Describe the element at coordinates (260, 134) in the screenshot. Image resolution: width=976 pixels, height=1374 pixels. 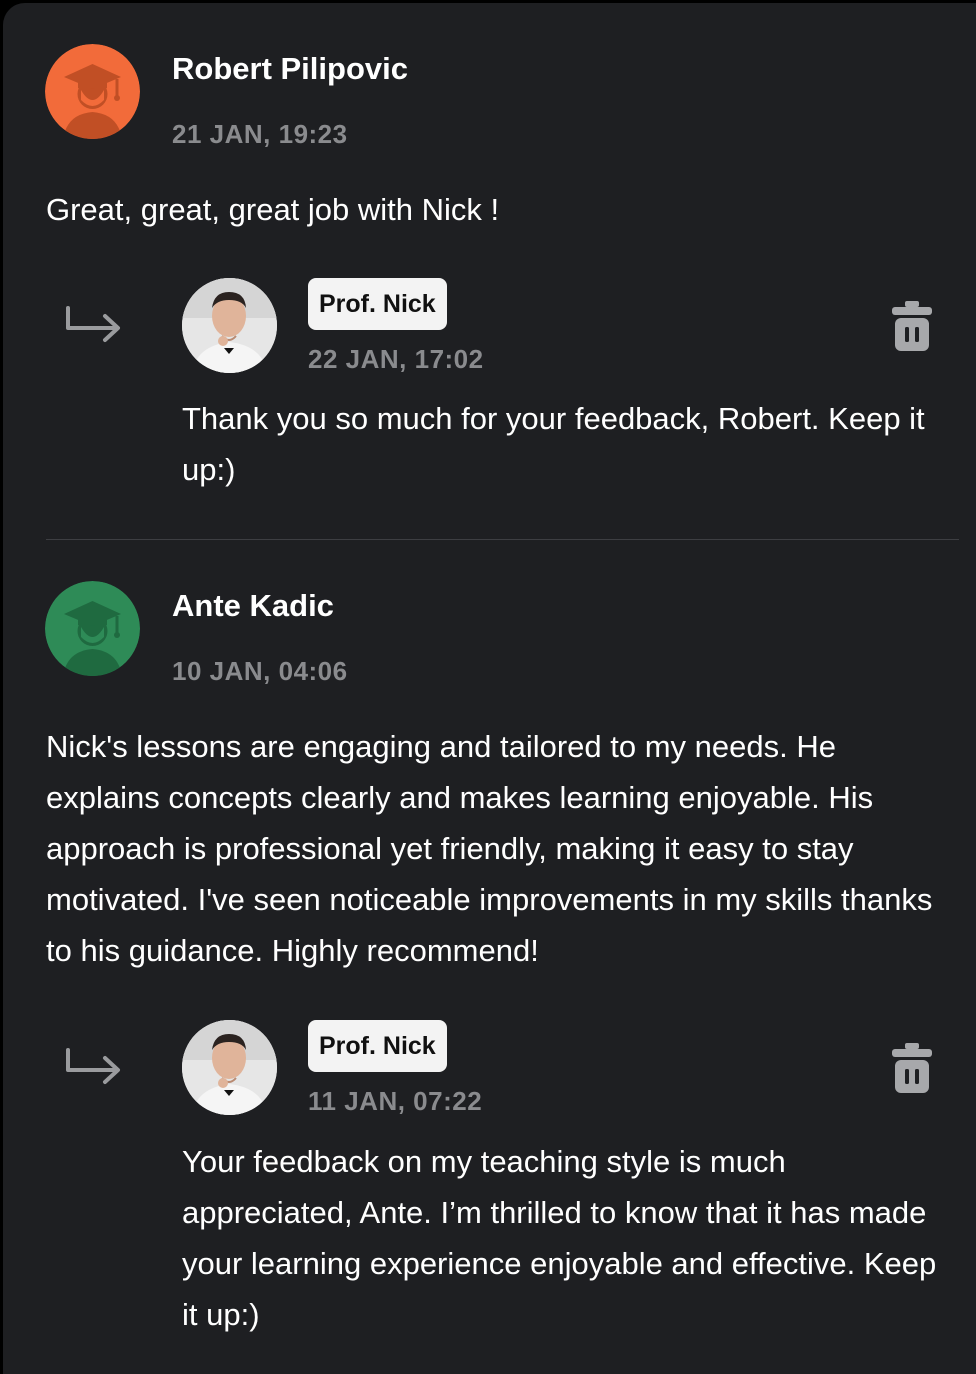
I see `review-date: 21 JAN, 19:23` at that location.